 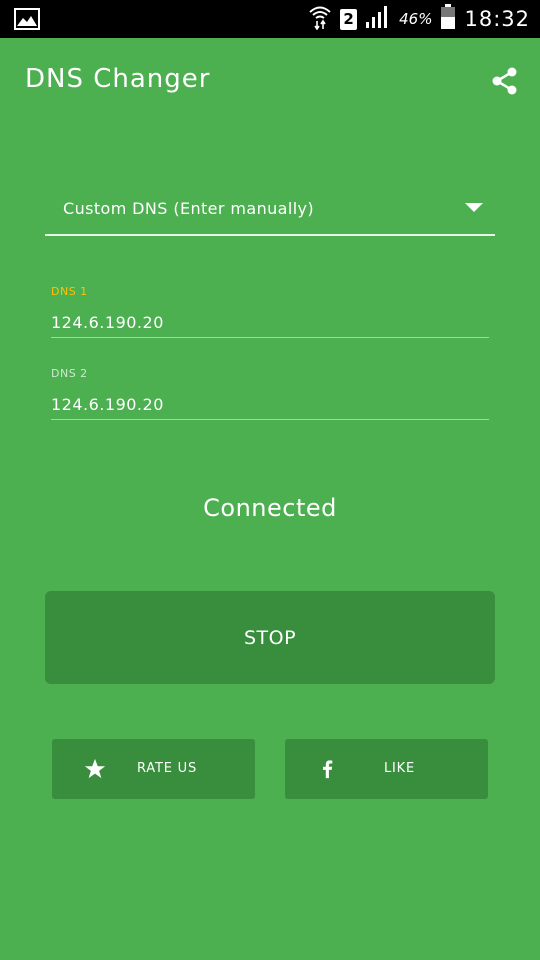 What do you see at coordinates (497, 19) in the screenshot?
I see `clock: 18:32` at bounding box center [497, 19].